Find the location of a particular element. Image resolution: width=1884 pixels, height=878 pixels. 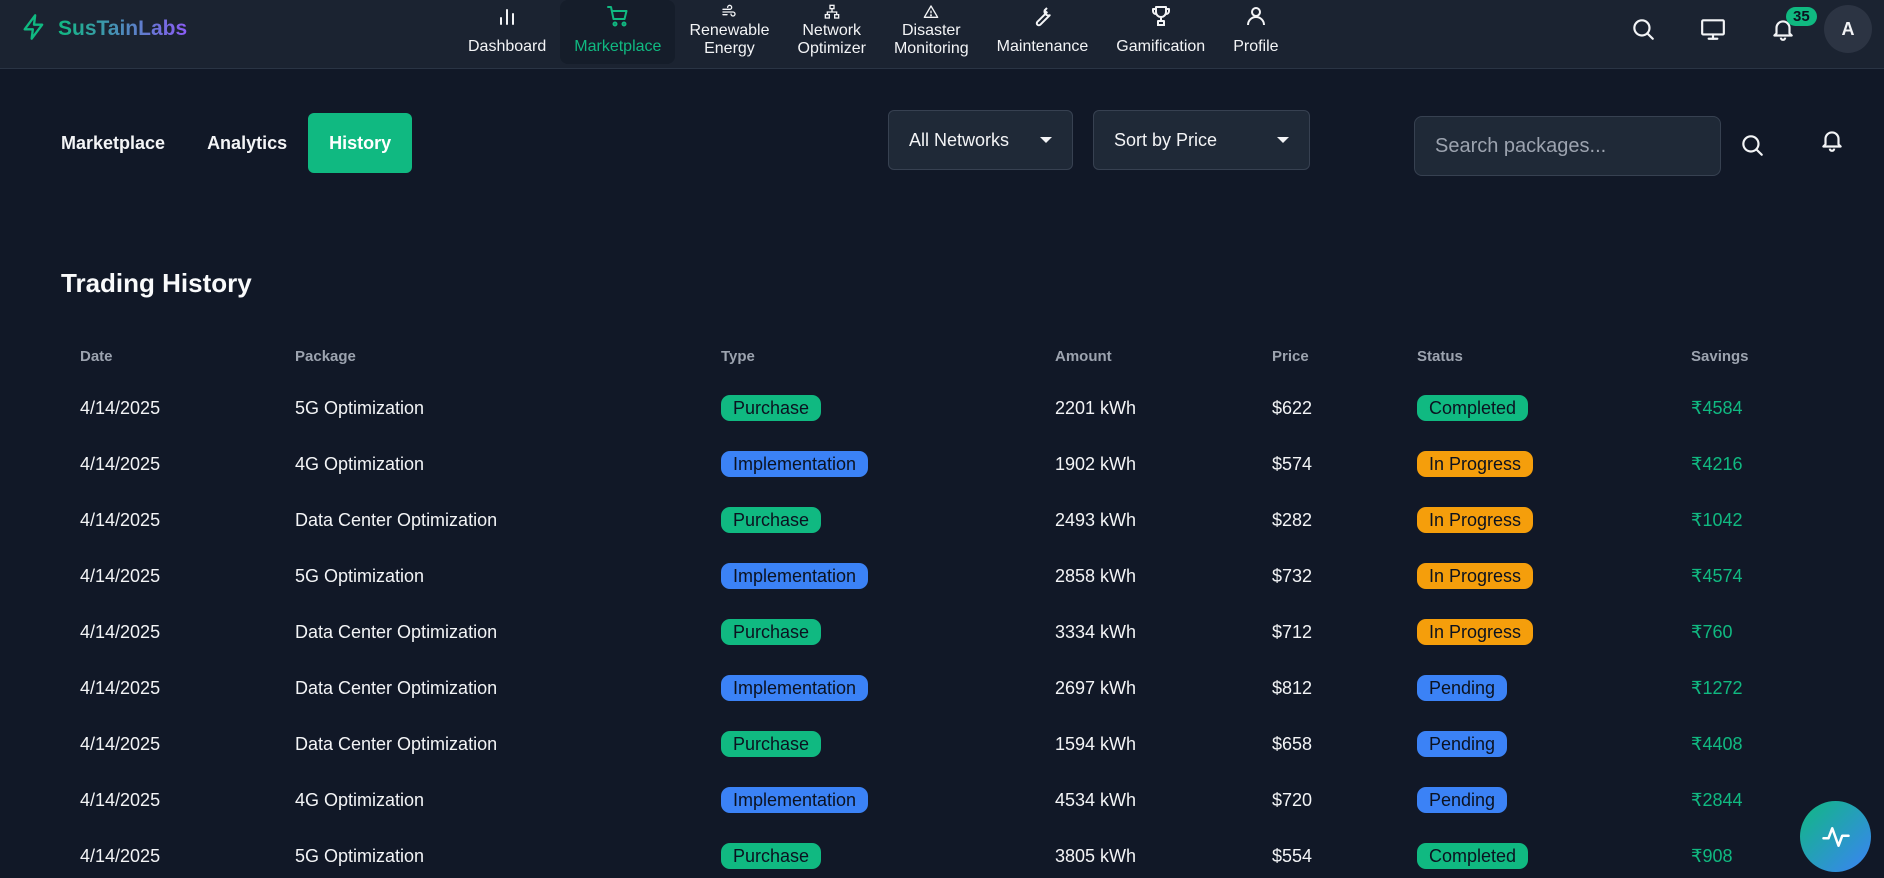

price-cell: $812 is located at coordinates (1292, 687).